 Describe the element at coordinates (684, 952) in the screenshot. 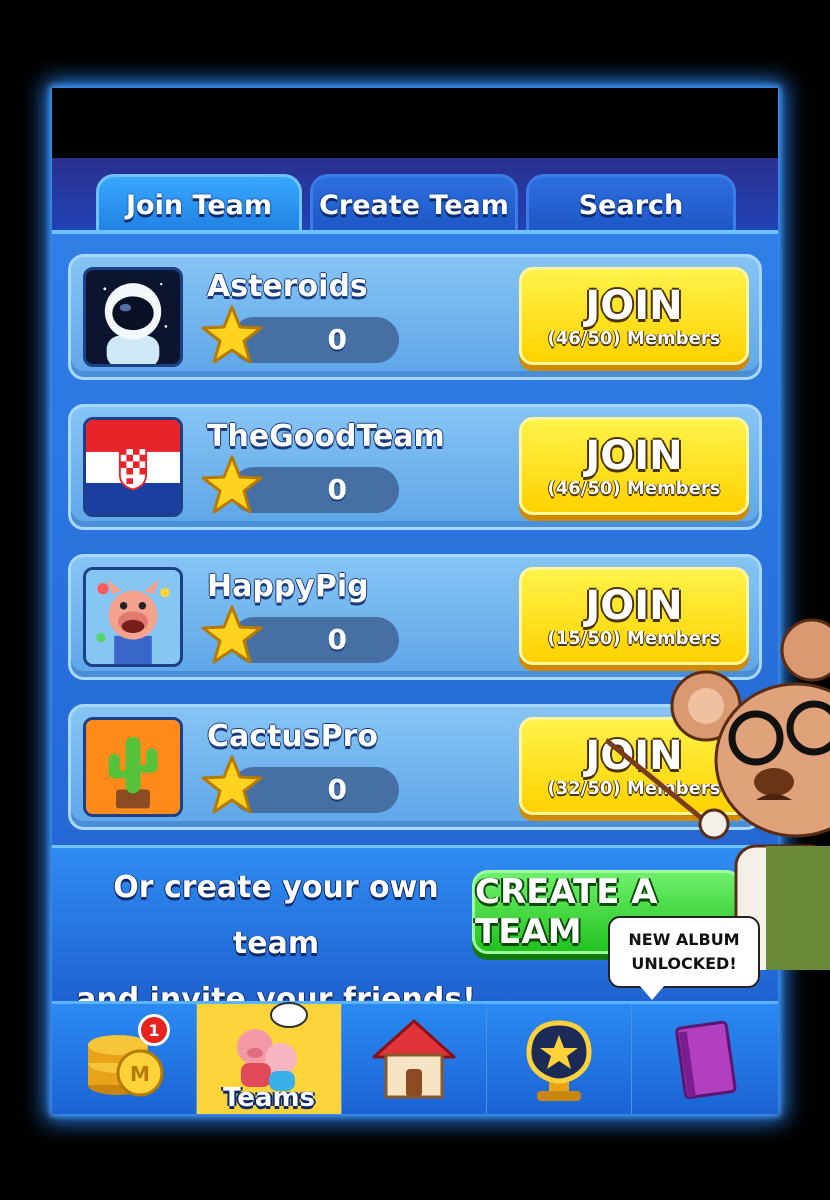

I see `new-album-tooltip: NEW ALBUM UNLOCKED!` at that location.